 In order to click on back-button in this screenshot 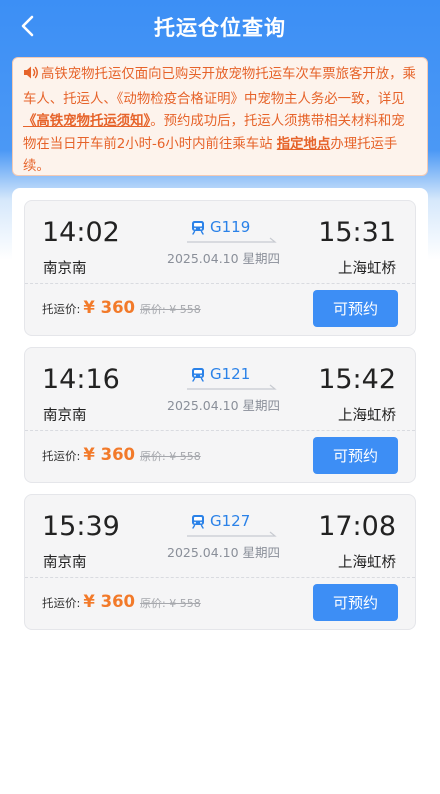, I will do `click(28, 26)`.